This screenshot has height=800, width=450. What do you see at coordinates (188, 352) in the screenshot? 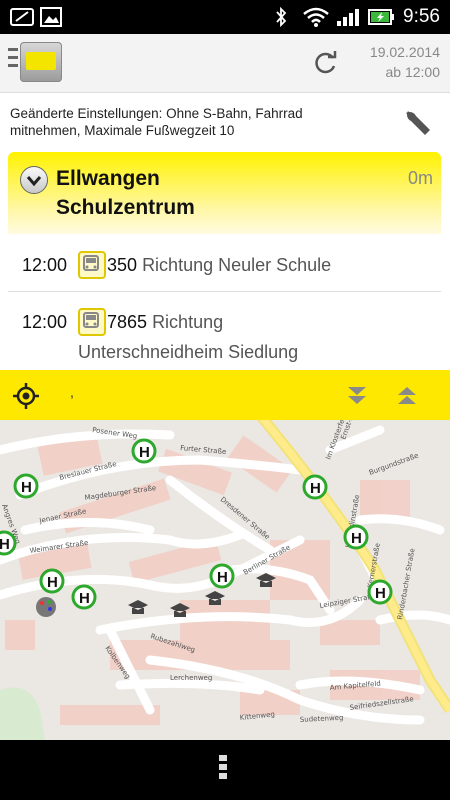
I see `direction-text-line2: Unterschneidheim Siedlung` at bounding box center [188, 352].